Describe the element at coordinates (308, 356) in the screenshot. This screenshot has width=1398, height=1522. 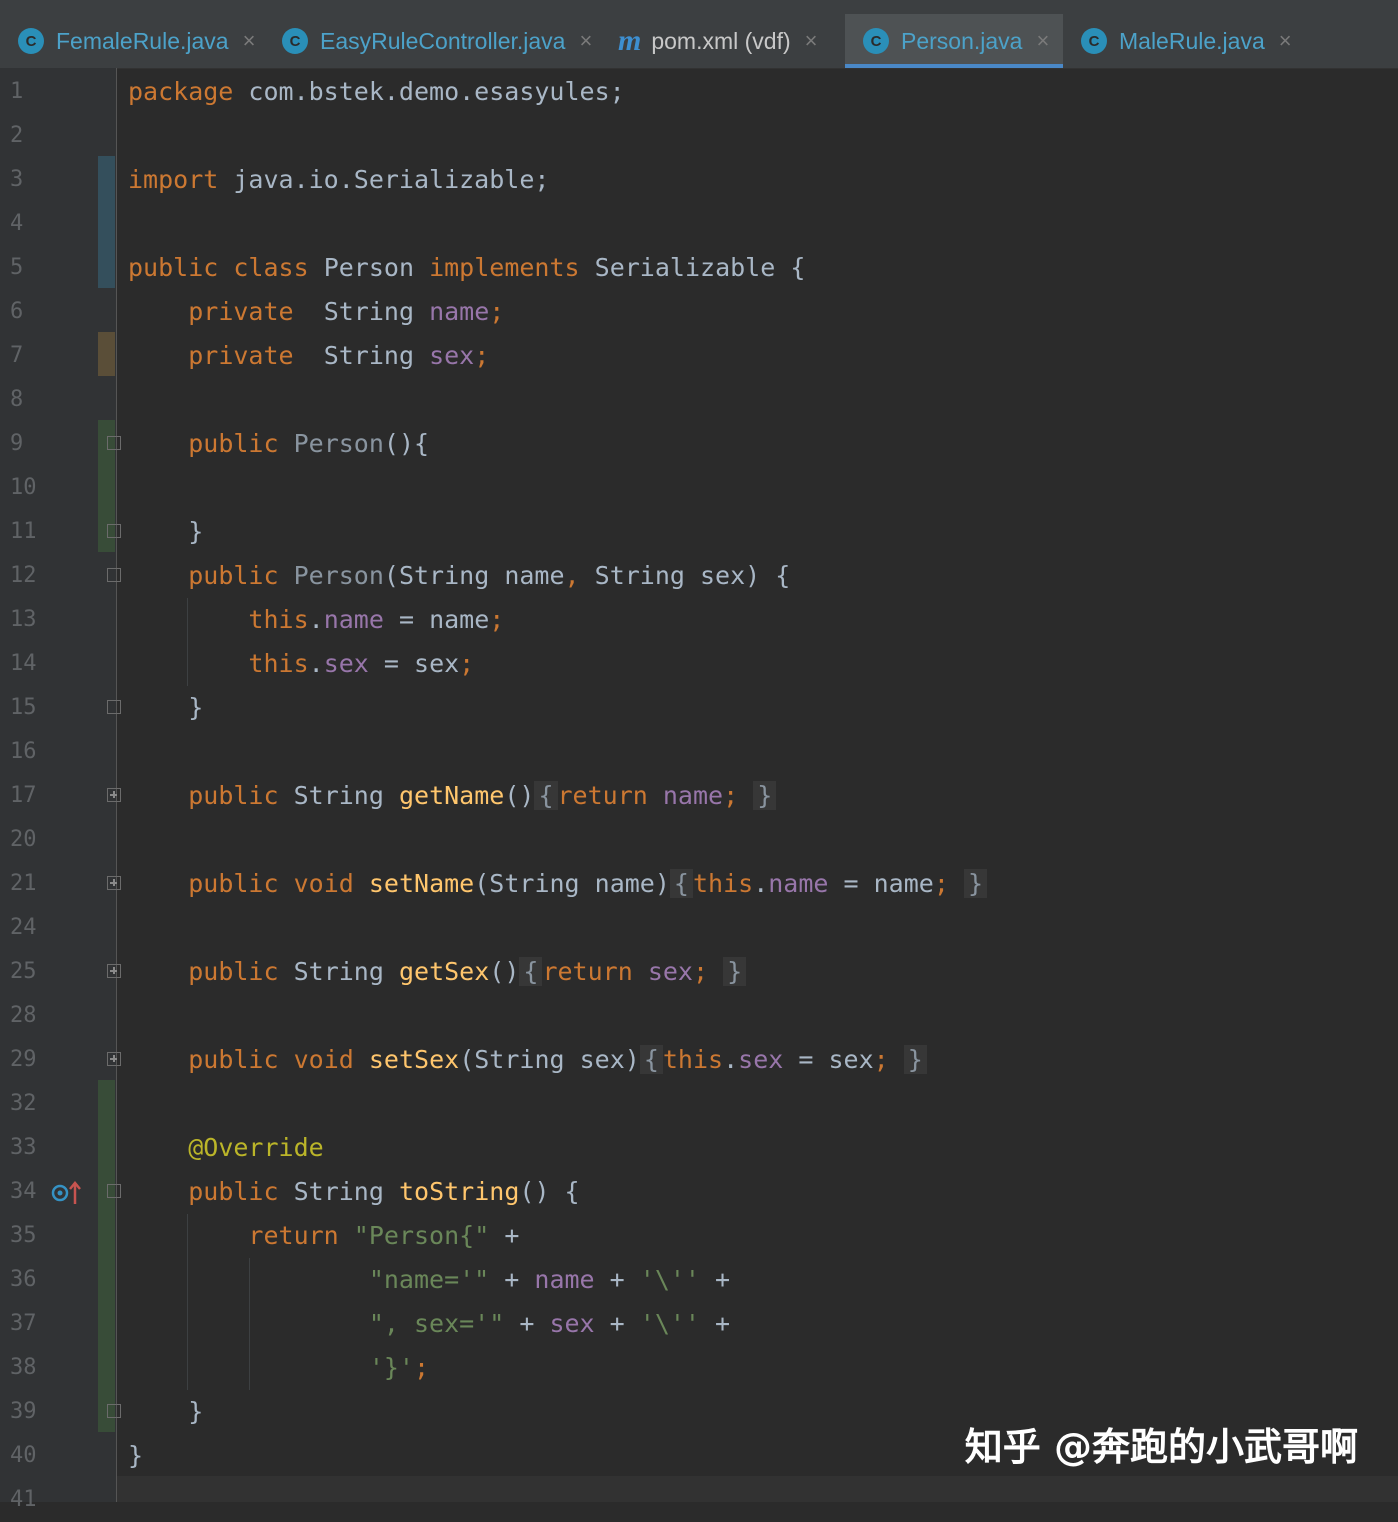
I see `code-line: private String sex;` at that location.